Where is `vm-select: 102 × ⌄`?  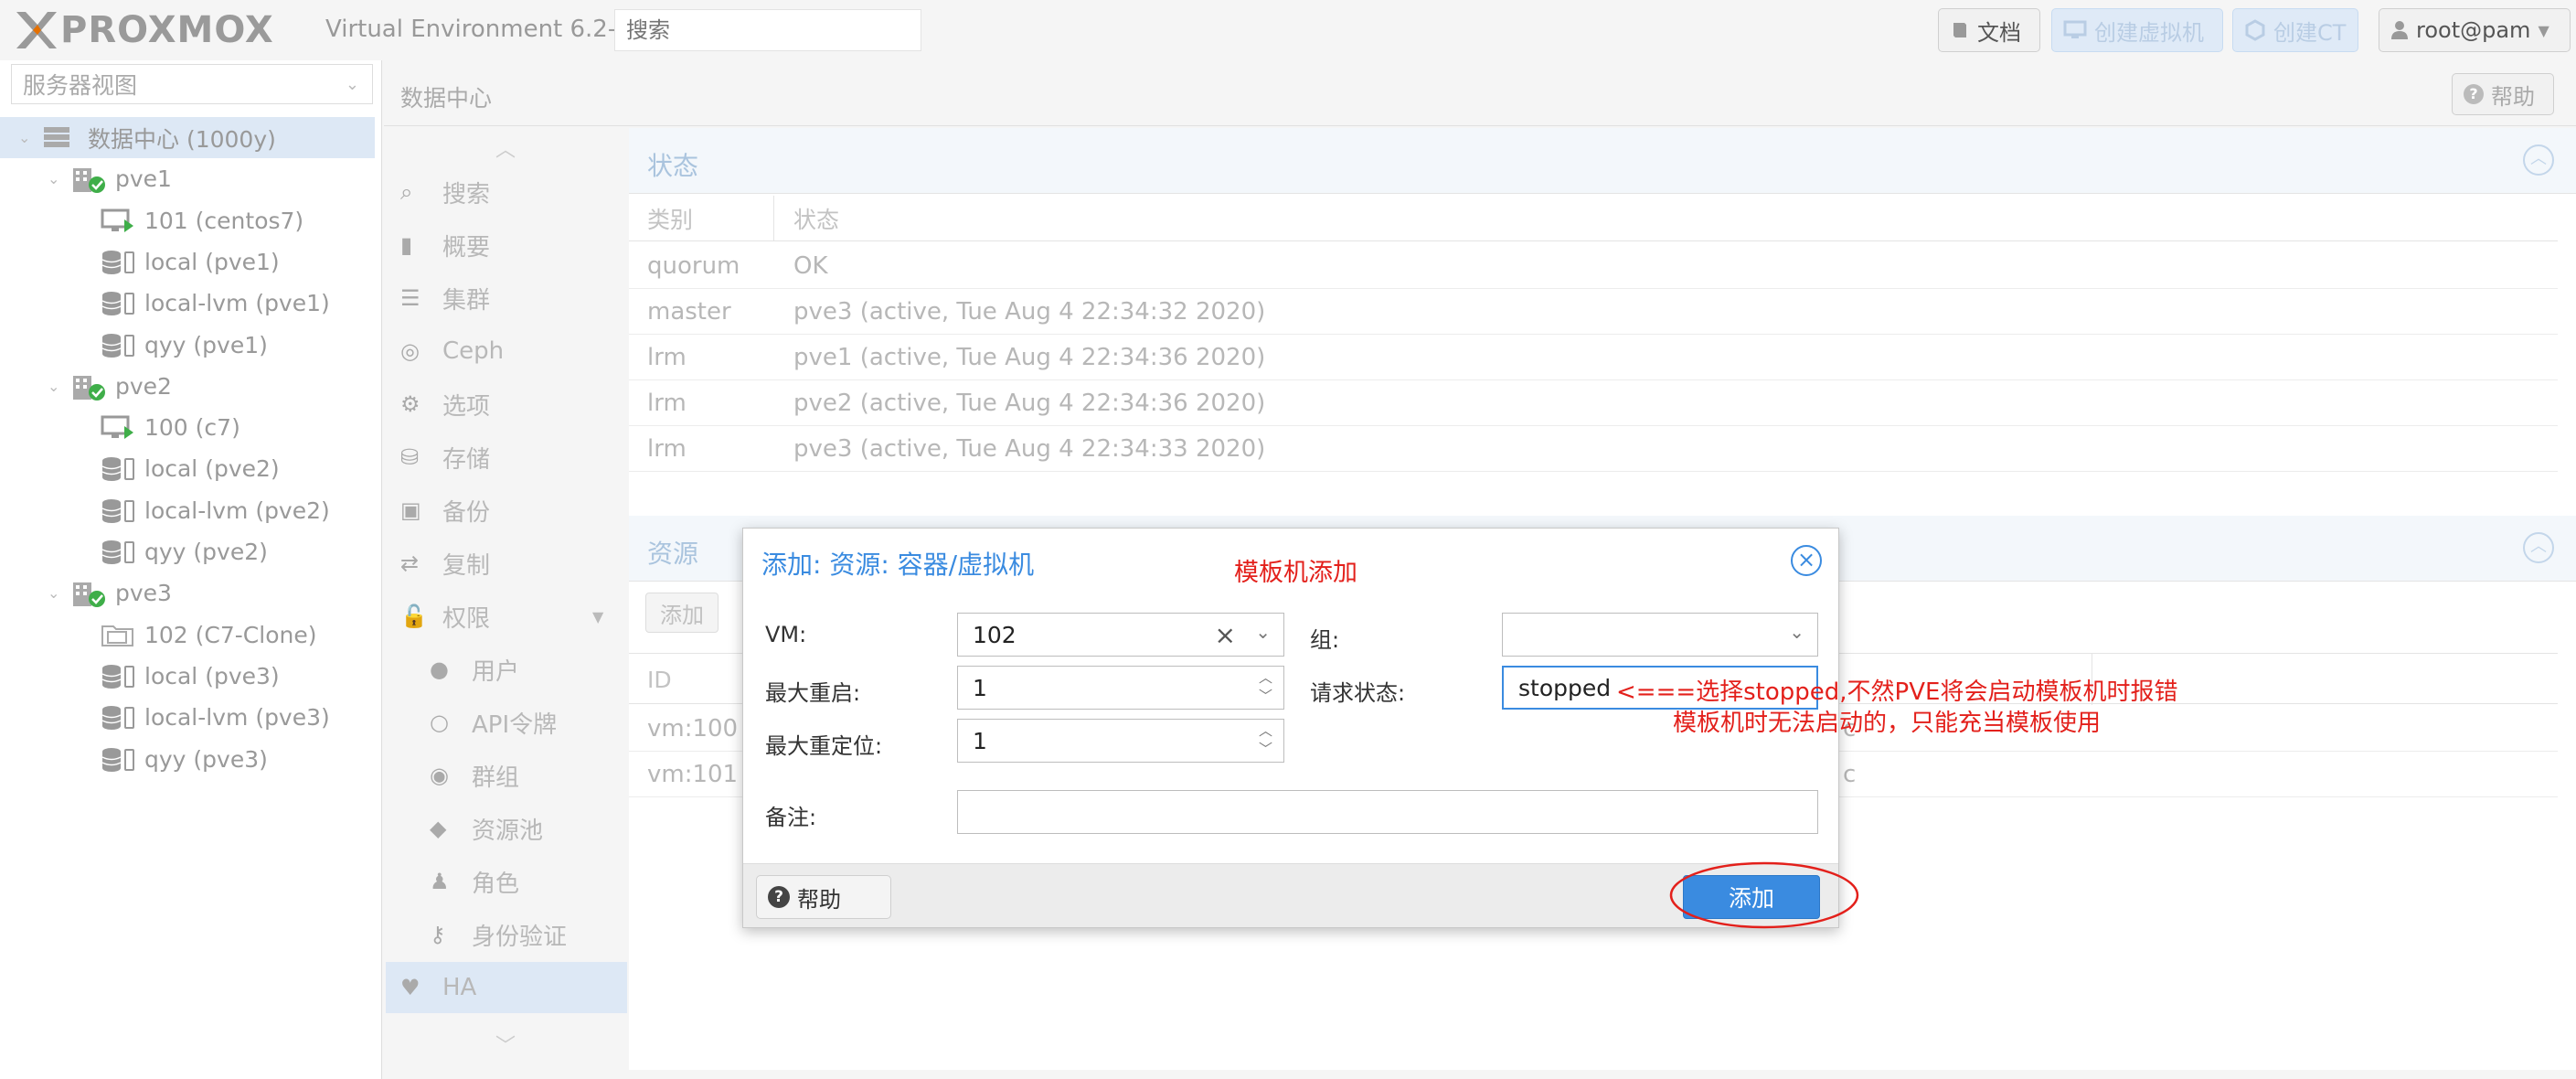 vm-select: 102 × ⌄ is located at coordinates (1120, 635).